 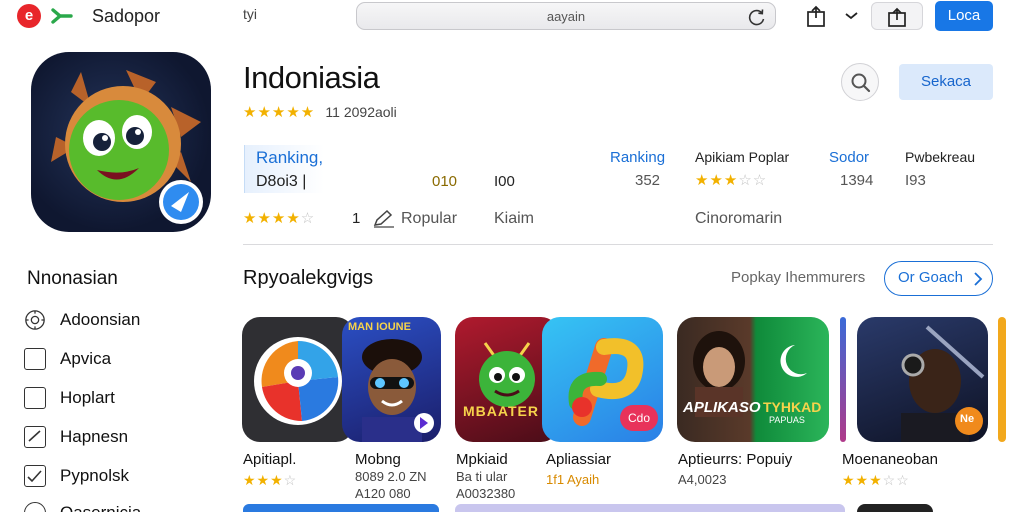 What do you see at coordinates (270, 480) in the screenshot?
I see `app-stars-icon: ★★★☆` at bounding box center [270, 480].